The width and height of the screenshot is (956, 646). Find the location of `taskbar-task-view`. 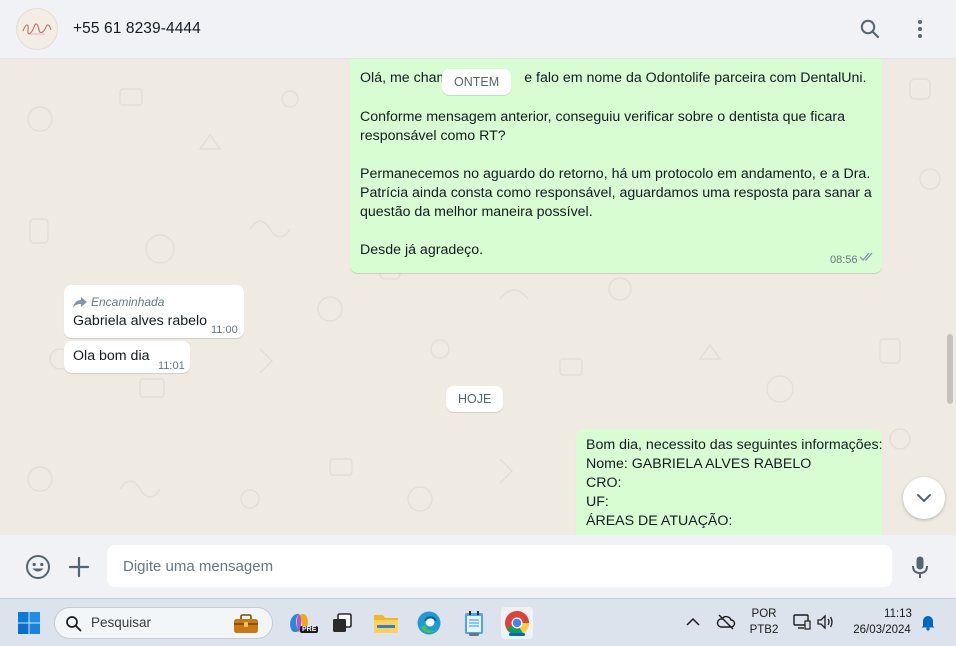

taskbar-task-view is located at coordinates (342, 623).